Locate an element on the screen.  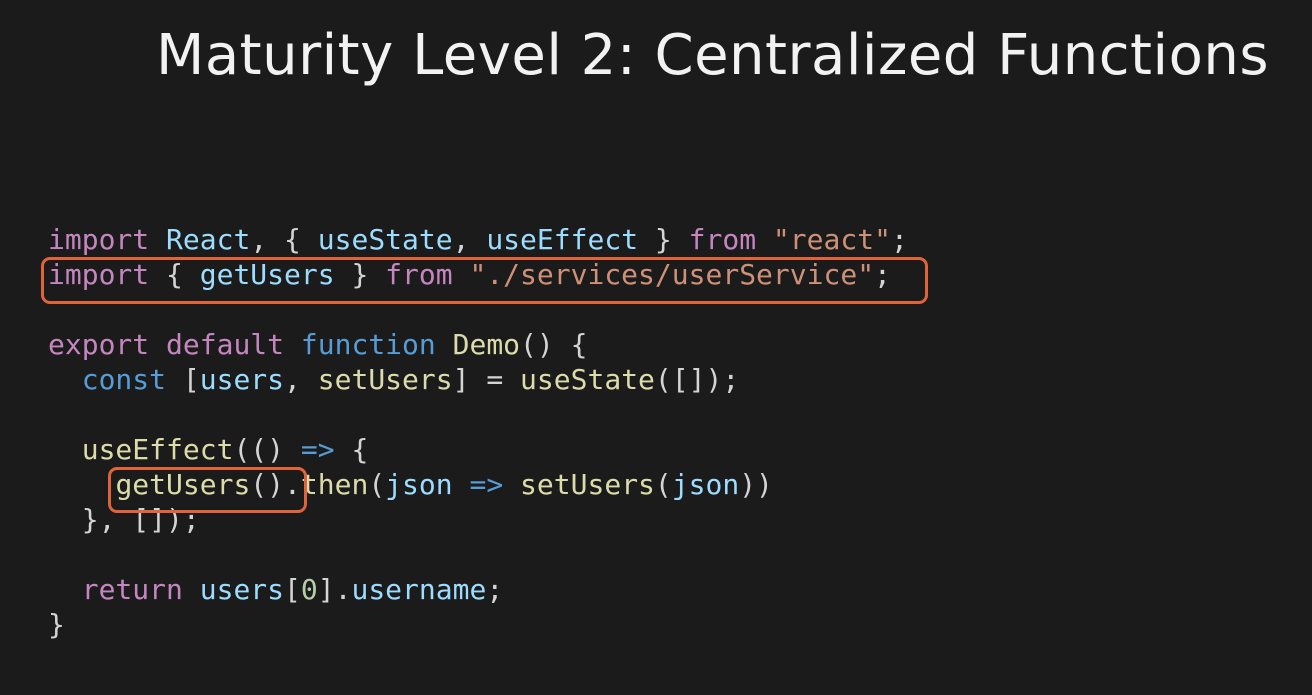
code-line-9: }, []); is located at coordinates (478, 519).